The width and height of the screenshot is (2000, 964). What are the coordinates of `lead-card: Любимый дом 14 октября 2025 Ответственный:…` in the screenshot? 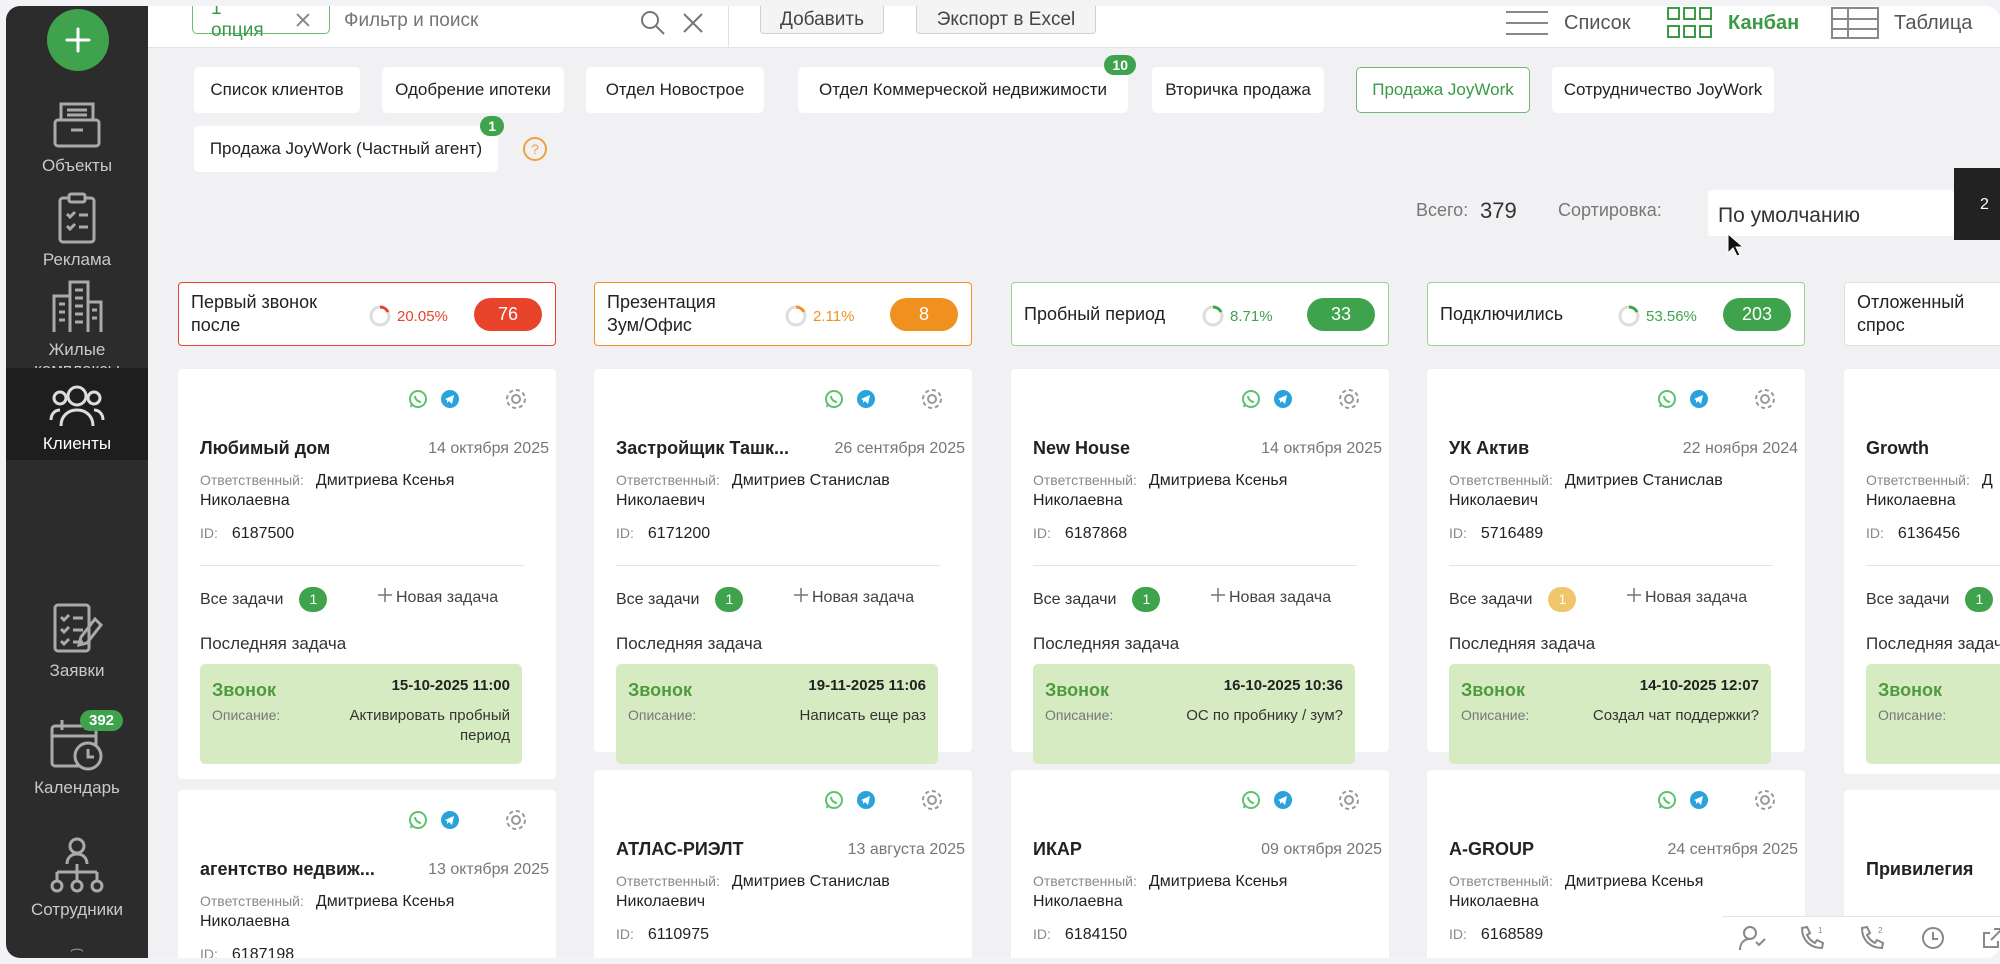 It's located at (367, 574).